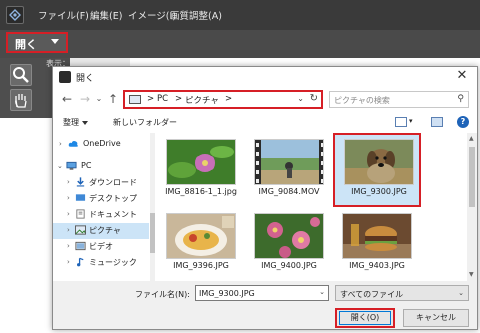 The image size is (480, 333). What do you see at coordinates (201, 162) in the screenshot?
I see `photo-thumbnail-flower` at bounding box center [201, 162].